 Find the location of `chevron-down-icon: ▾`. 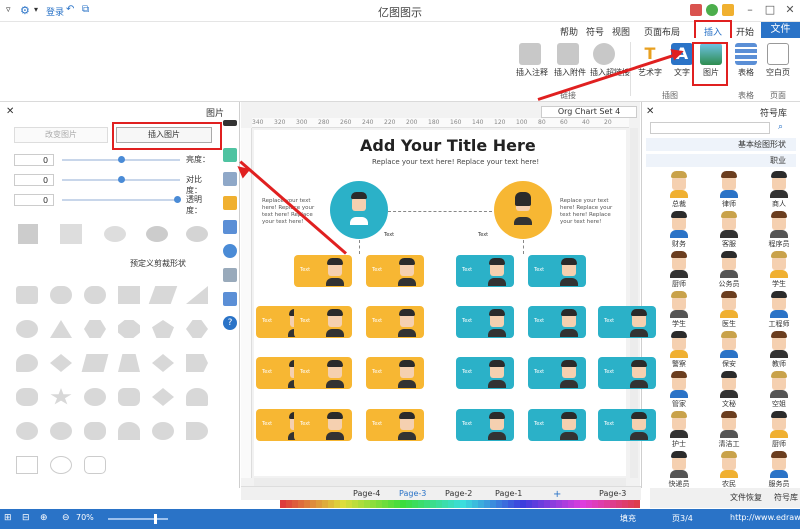

chevron-down-icon: ▾ is located at coordinates (36, 9).